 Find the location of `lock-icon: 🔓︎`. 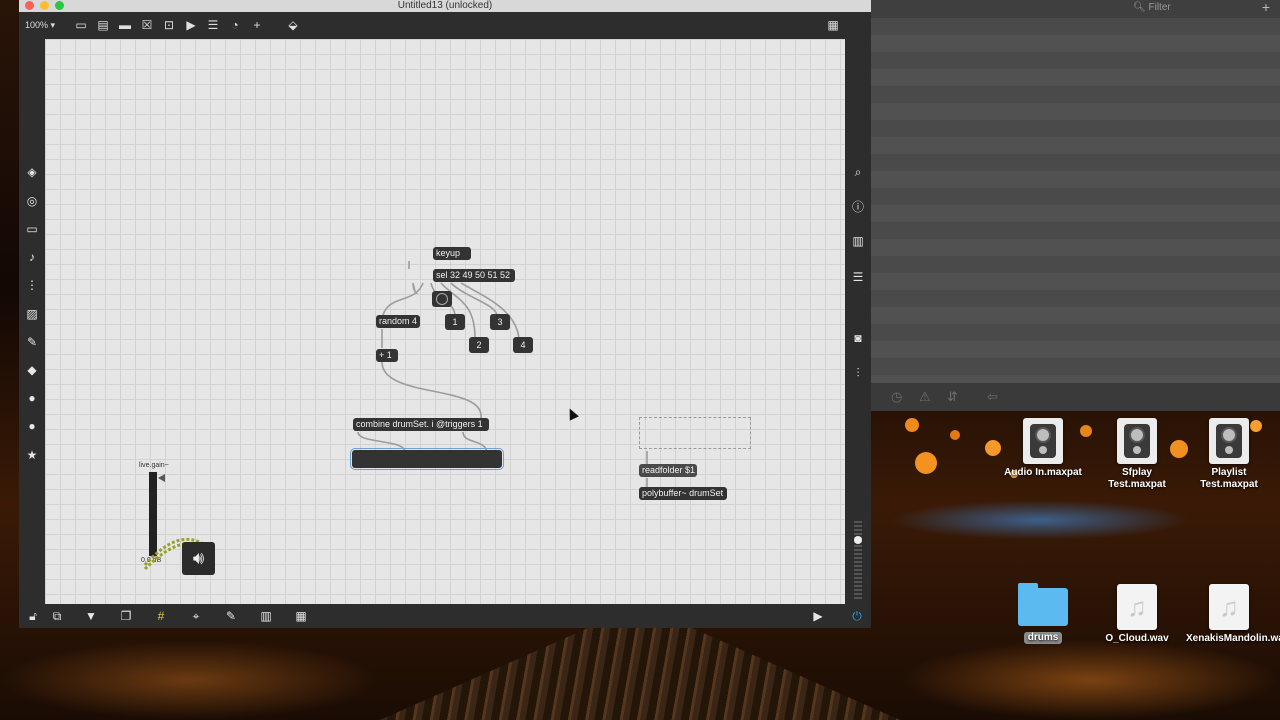

lock-icon: 🔓︎ is located at coordinates (33, 616).